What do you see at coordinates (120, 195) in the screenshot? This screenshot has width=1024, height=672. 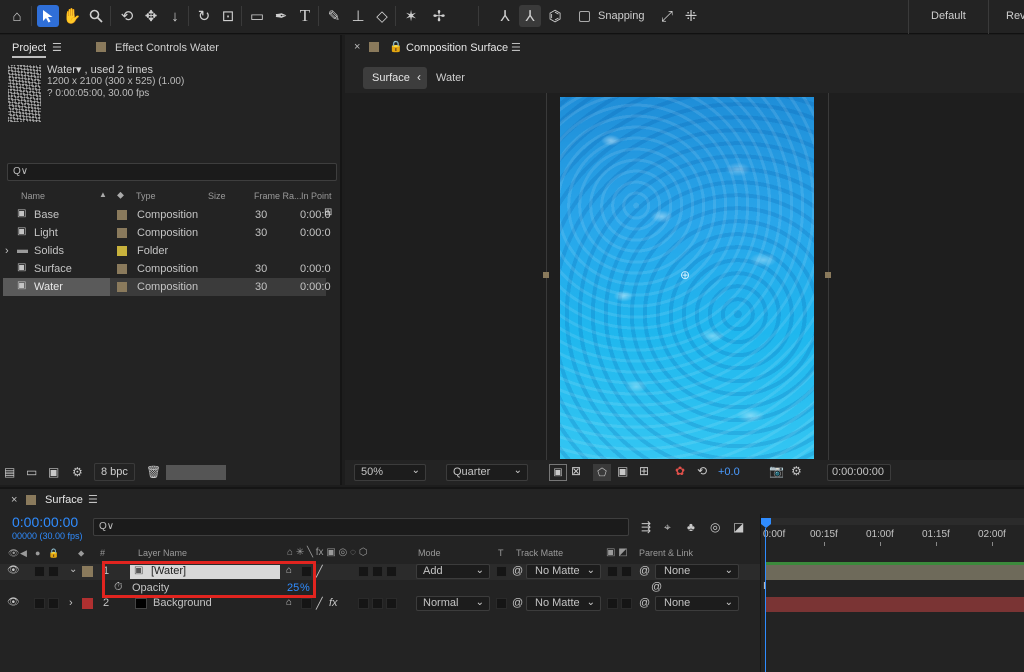 I see `label-tag-icon: ⬥` at bounding box center [120, 195].